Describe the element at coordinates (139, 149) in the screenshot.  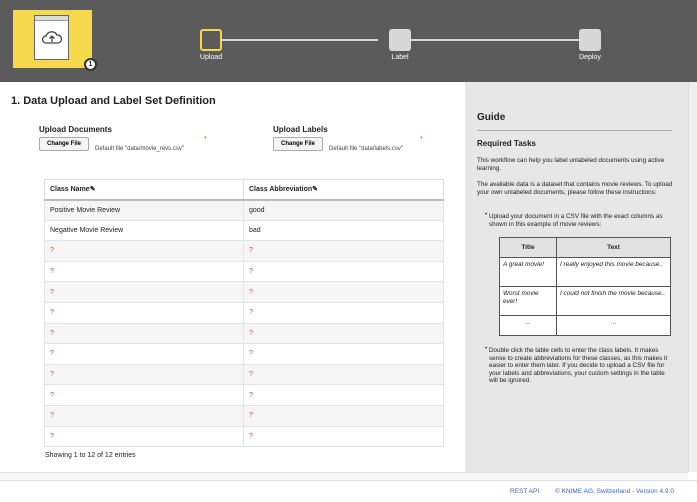
I see `documents-default-file: Default file "data/movie_revs.csv"` at that location.